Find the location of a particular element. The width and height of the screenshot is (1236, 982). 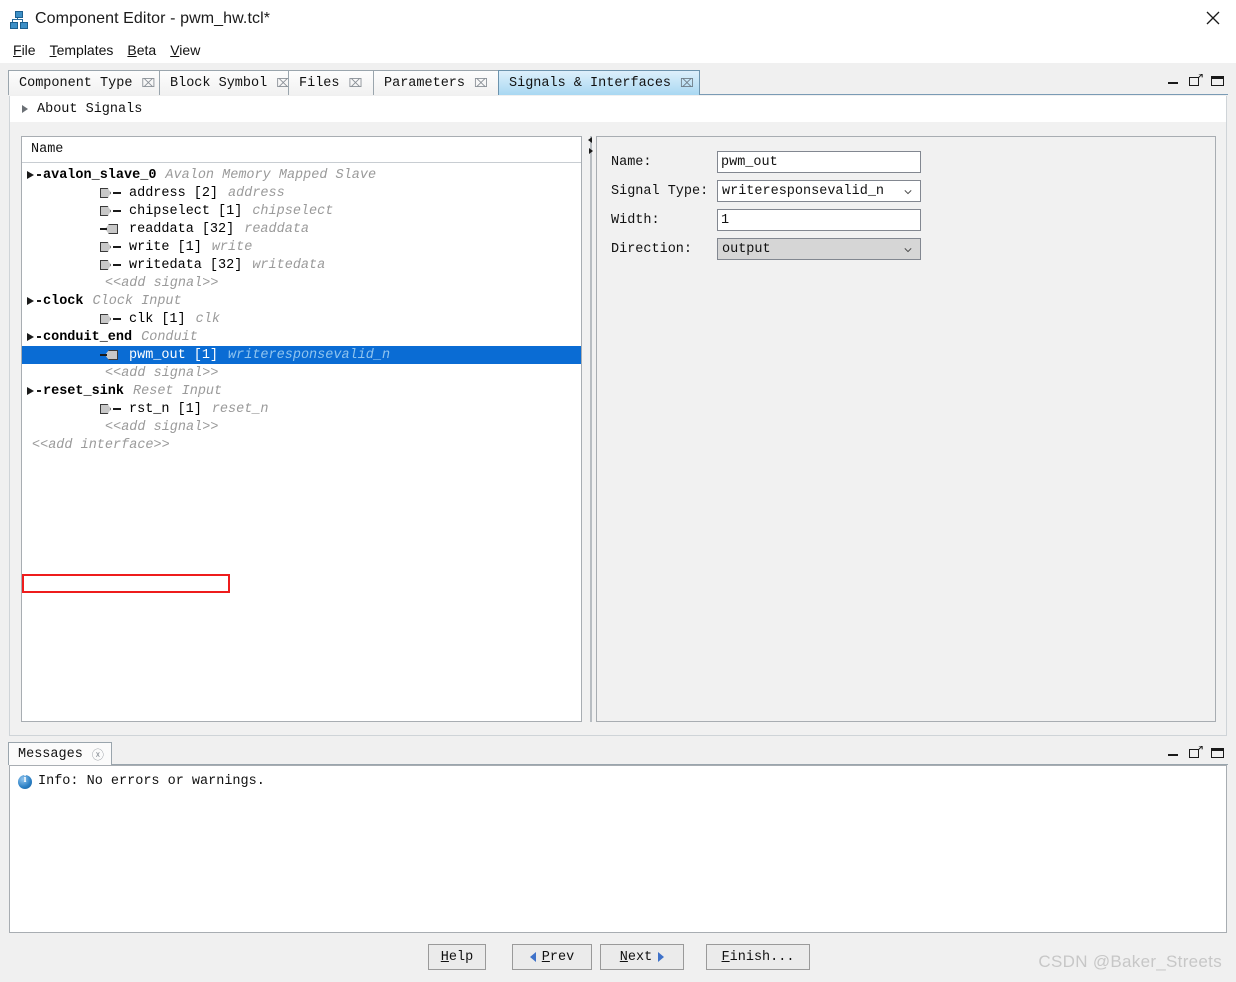

field-row-width: Width: is located at coordinates (766, 220).